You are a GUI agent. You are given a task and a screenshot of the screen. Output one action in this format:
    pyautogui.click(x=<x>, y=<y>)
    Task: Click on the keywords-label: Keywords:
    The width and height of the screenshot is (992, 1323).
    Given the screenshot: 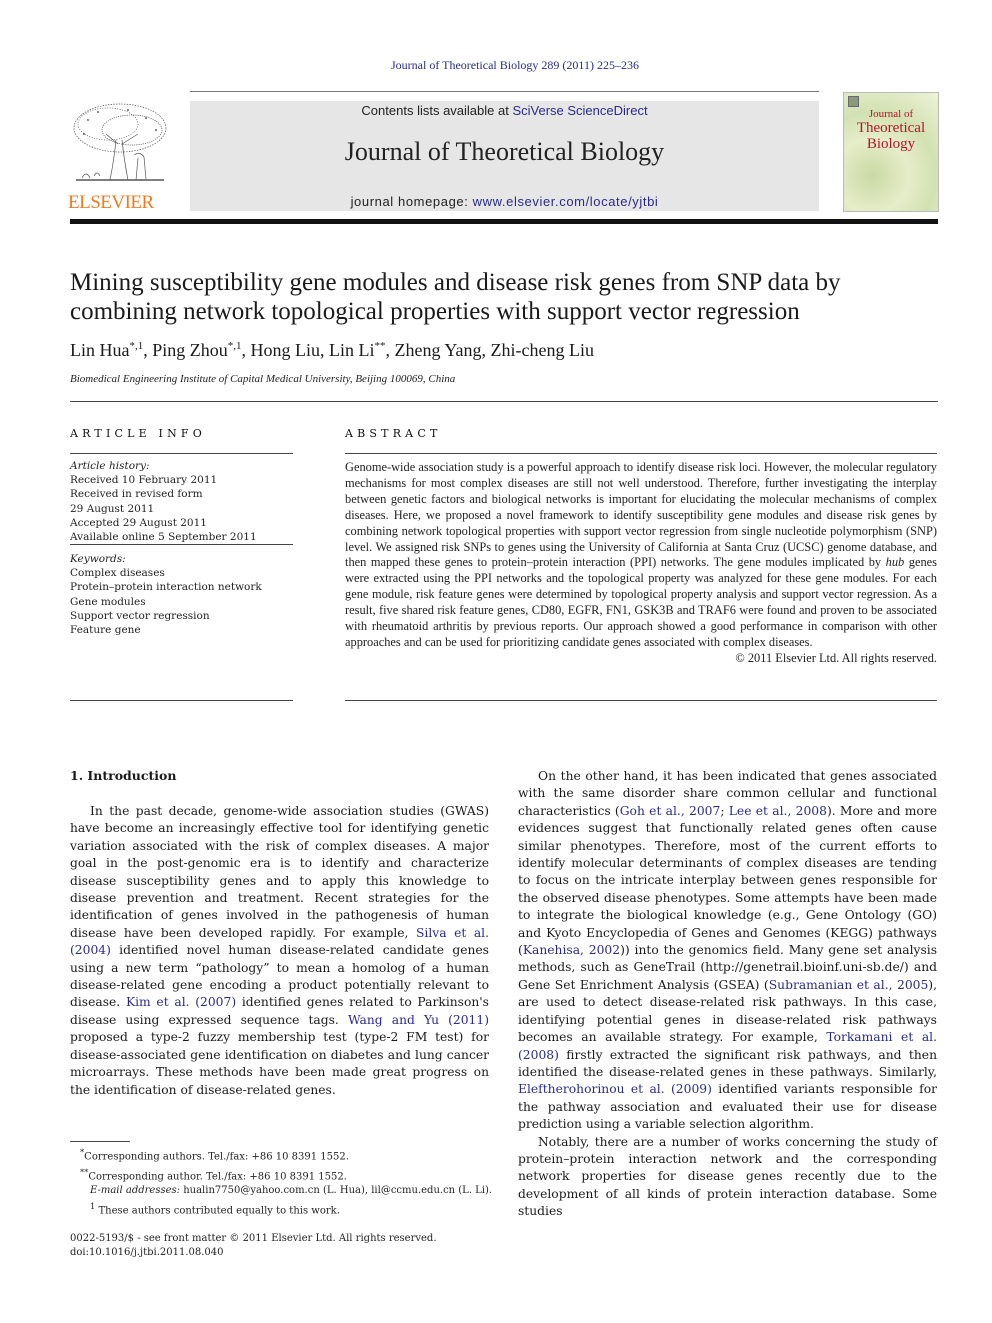 What is the action you would take?
    pyautogui.click(x=98, y=559)
    